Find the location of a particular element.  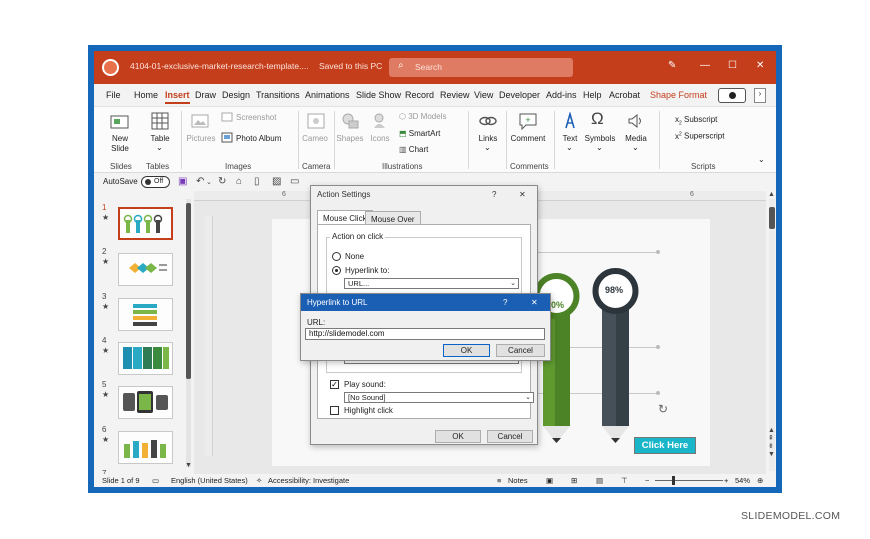

tab-help: Help is located at coordinates (592, 95).